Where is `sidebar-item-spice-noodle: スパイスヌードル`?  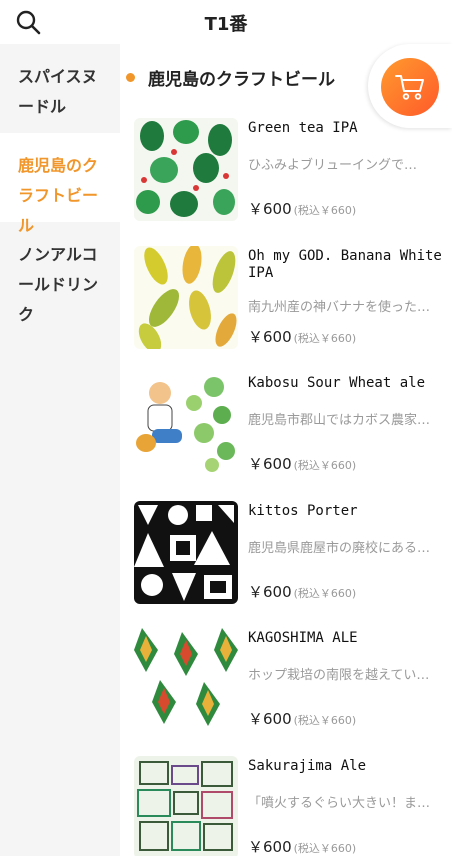
sidebar-item-spice-noodle: スパイスヌードル is located at coordinates (60, 88).